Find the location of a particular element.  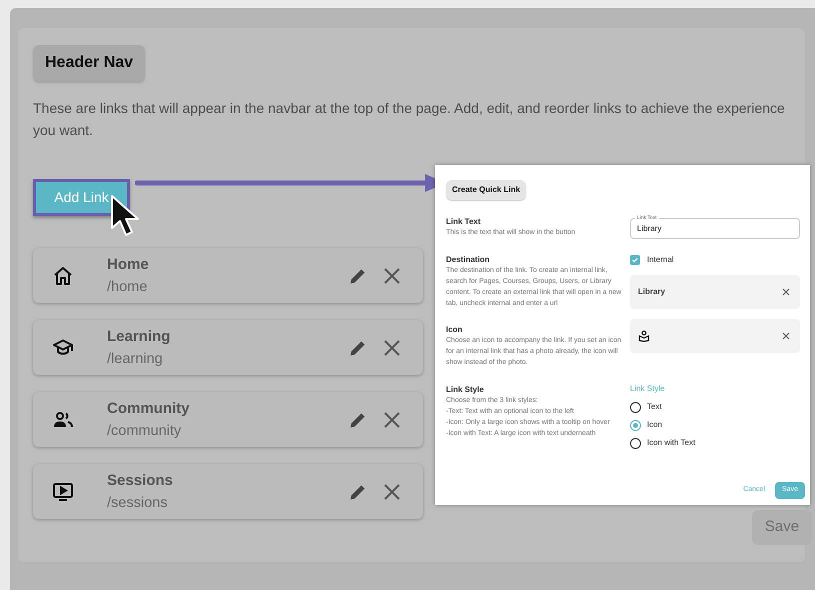

dialog-title: Create Quick Link is located at coordinates (486, 190).